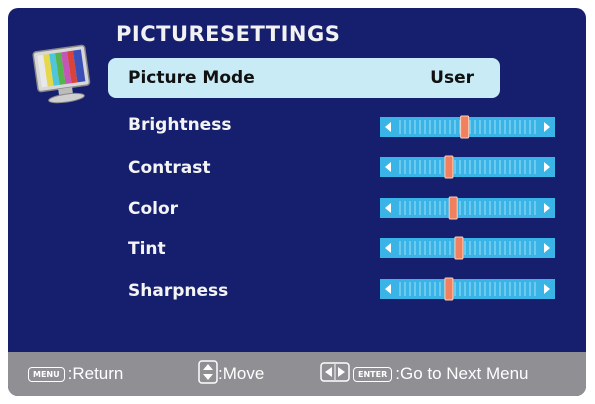 The height and width of the screenshot is (404, 595). I want to click on move-label: :Move, so click(241, 373).